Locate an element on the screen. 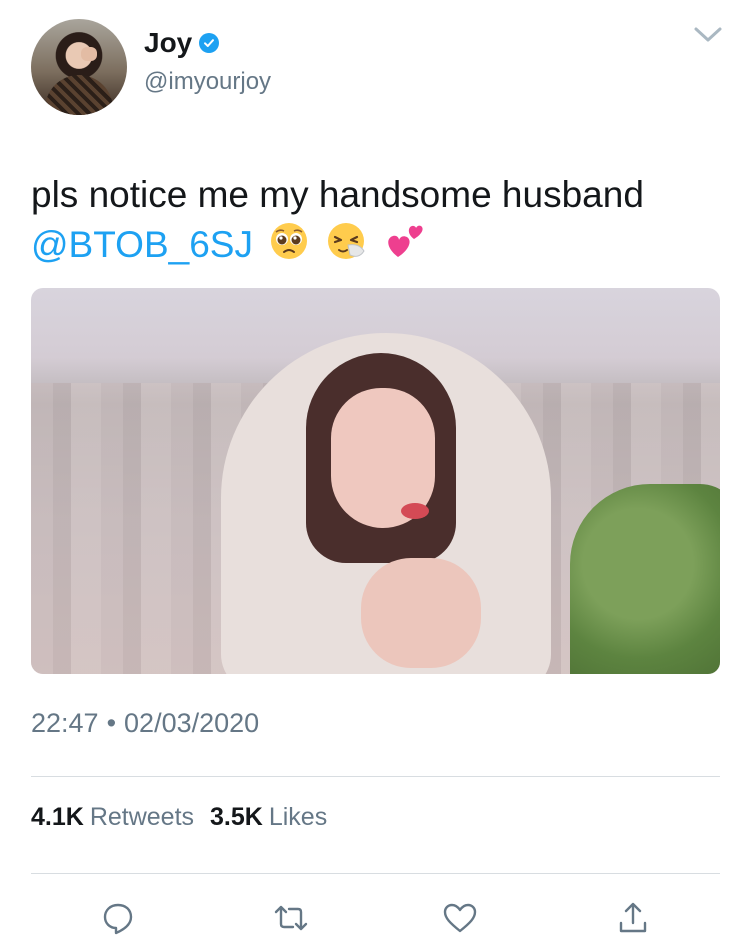  two-hearts-emoji is located at coordinates (405, 247).